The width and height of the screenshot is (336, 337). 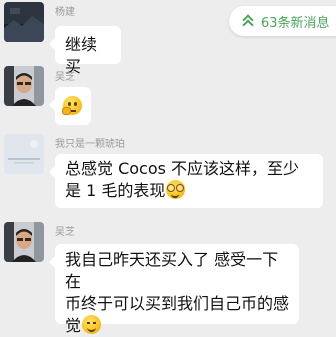 I want to click on nerd-face-emoji, so click(x=176, y=189).